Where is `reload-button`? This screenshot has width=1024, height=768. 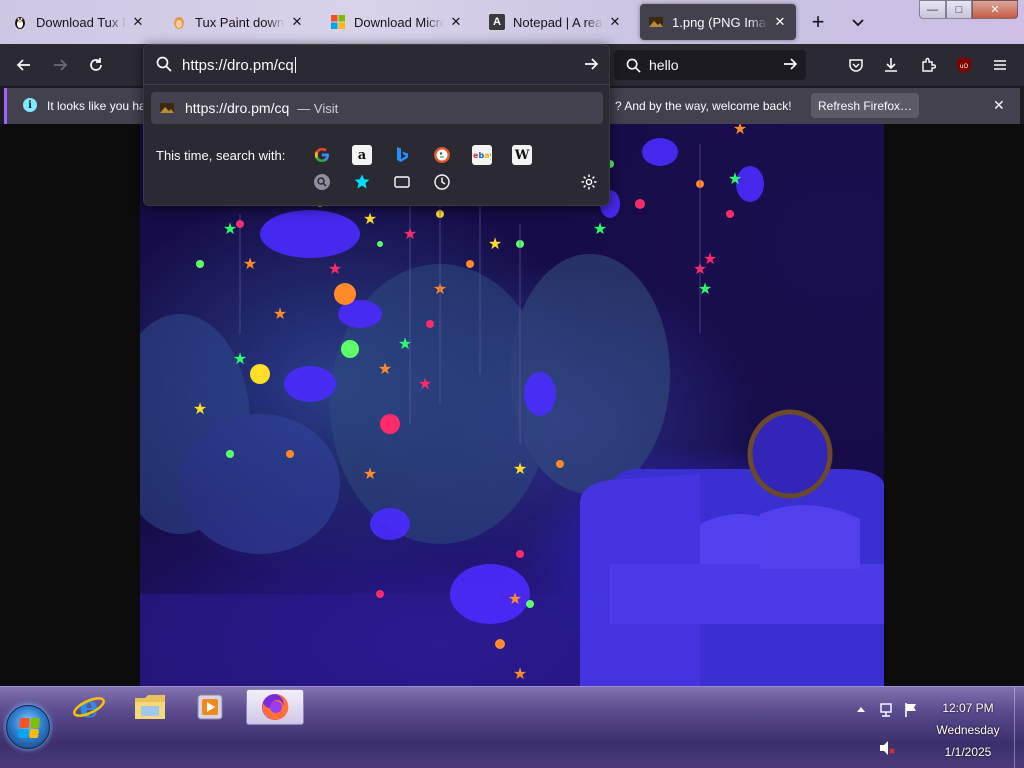 reload-button is located at coordinates (96, 65).